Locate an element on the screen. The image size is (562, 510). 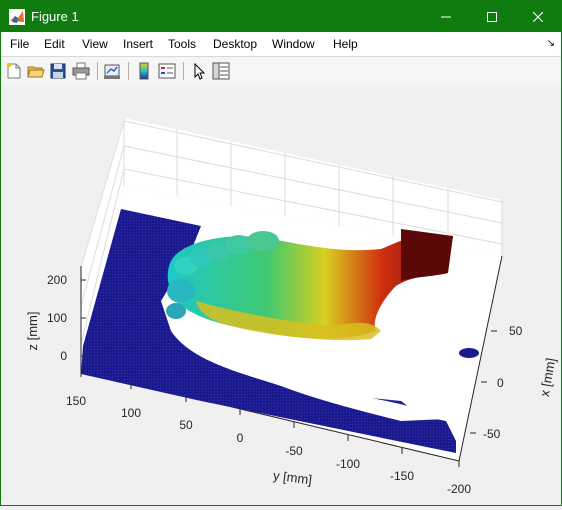
scan-artifact is located at coordinates (469, 353).